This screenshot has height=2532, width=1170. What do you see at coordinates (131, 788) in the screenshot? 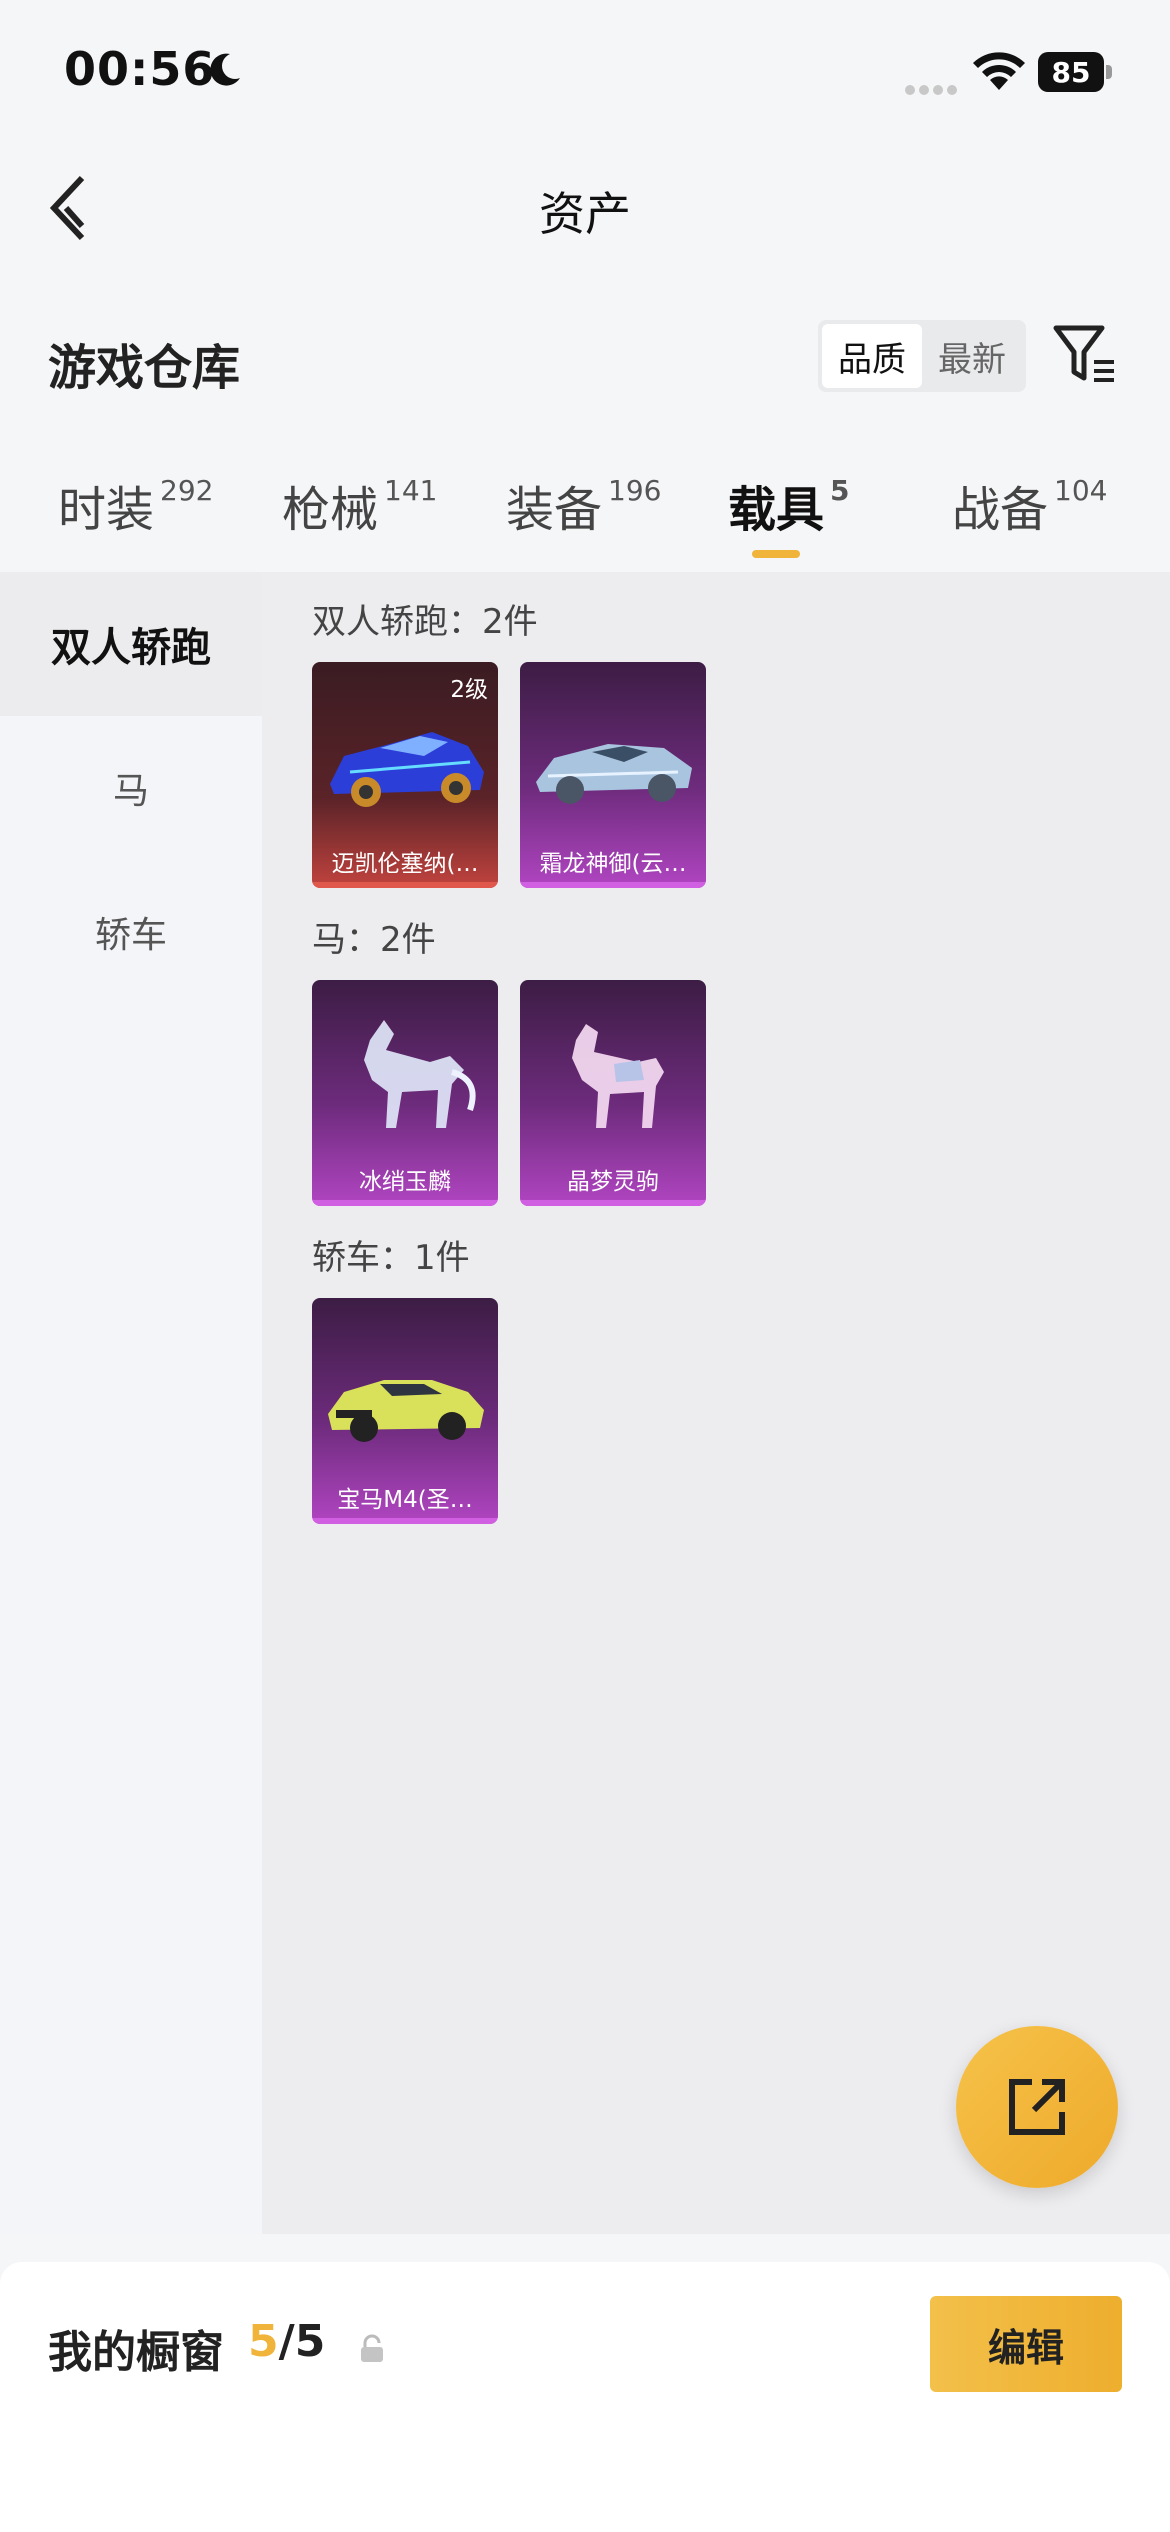
I see `sidebar-item-horse: 马` at bounding box center [131, 788].